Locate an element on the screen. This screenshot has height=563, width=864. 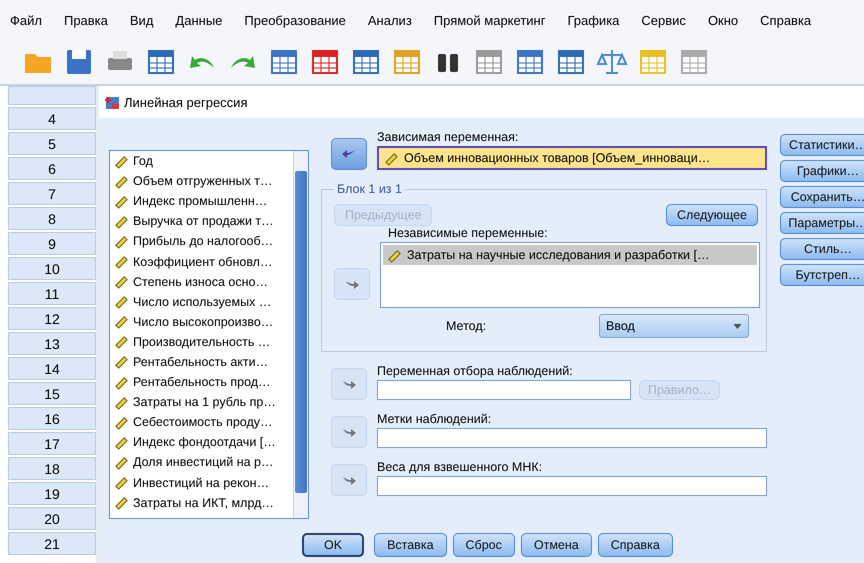
row-header: 20 is located at coordinates (52, 518).